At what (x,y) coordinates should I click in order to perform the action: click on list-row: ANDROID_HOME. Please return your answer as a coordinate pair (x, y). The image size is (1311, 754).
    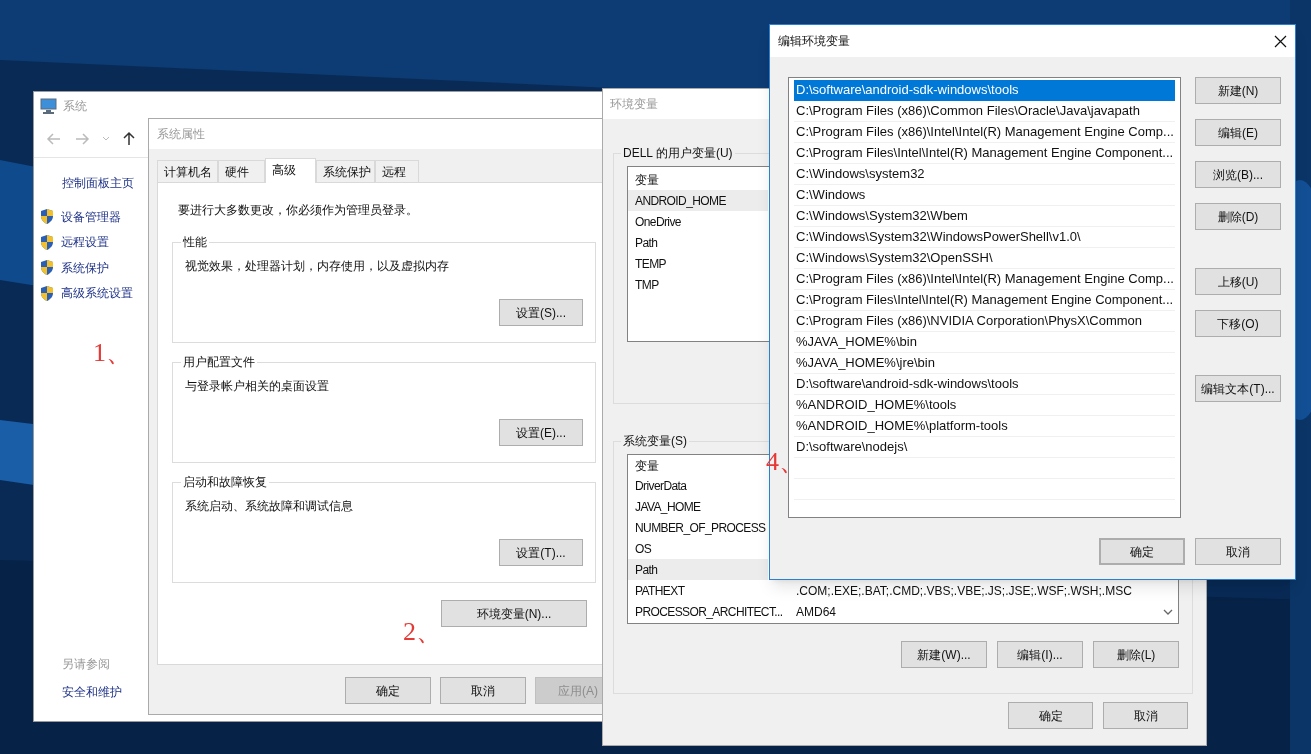
    Looking at the image, I should click on (698, 200).